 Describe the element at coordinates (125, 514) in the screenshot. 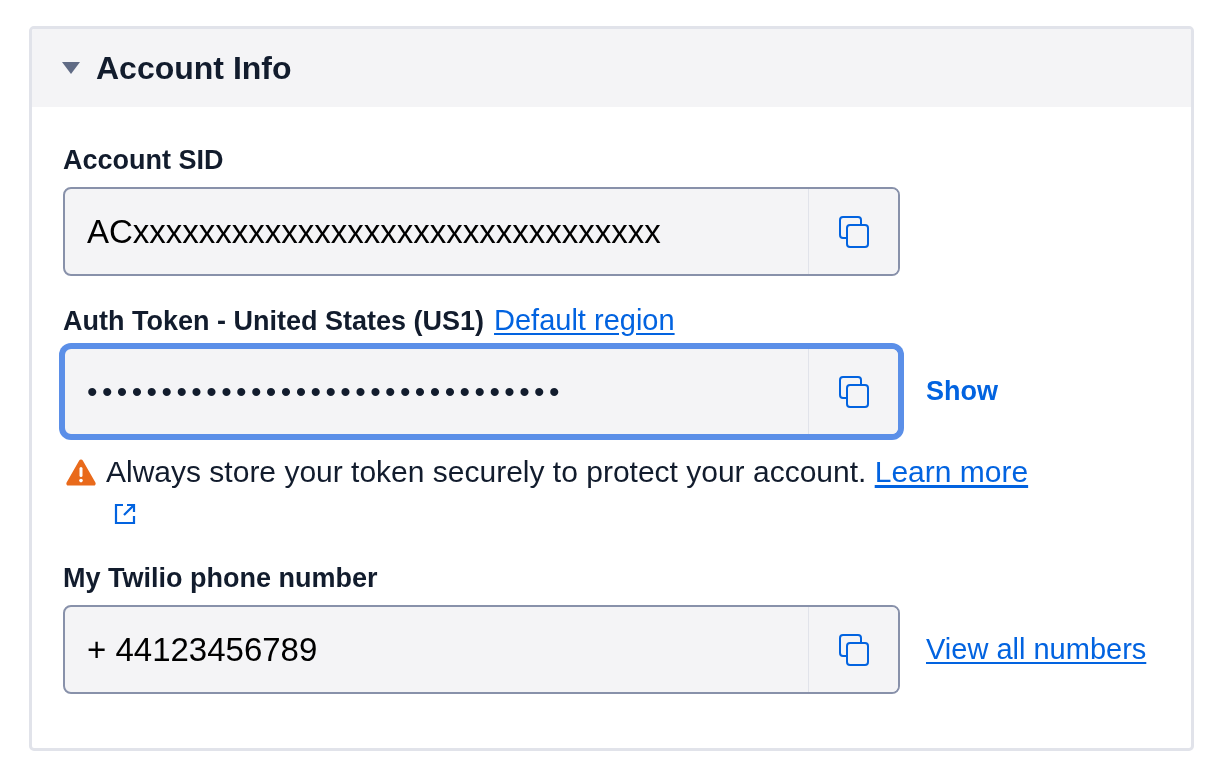

I see `external-link-icon` at that location.